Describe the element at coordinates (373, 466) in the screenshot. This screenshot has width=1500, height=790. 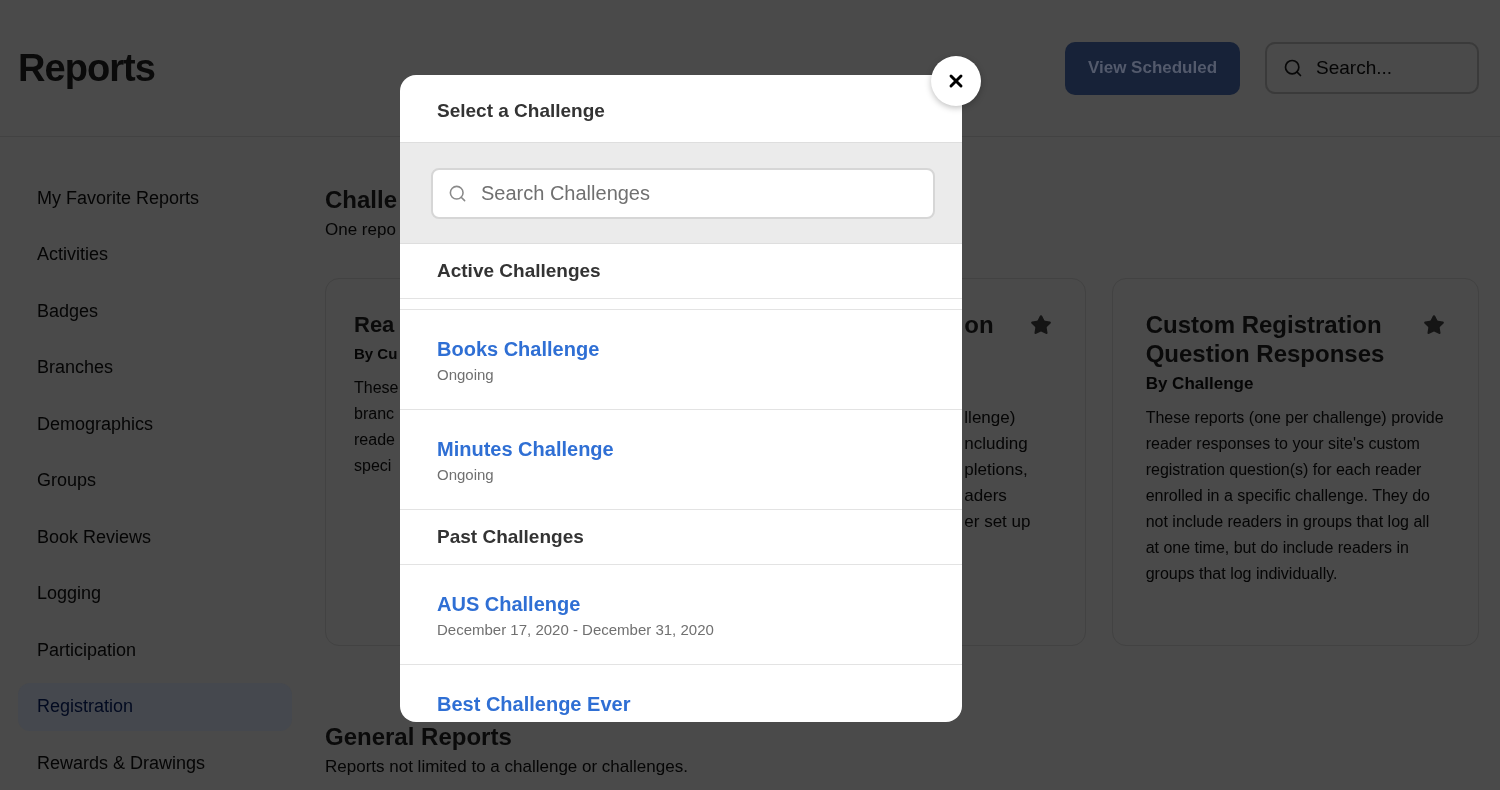
I see `card-text: speci` at that location.